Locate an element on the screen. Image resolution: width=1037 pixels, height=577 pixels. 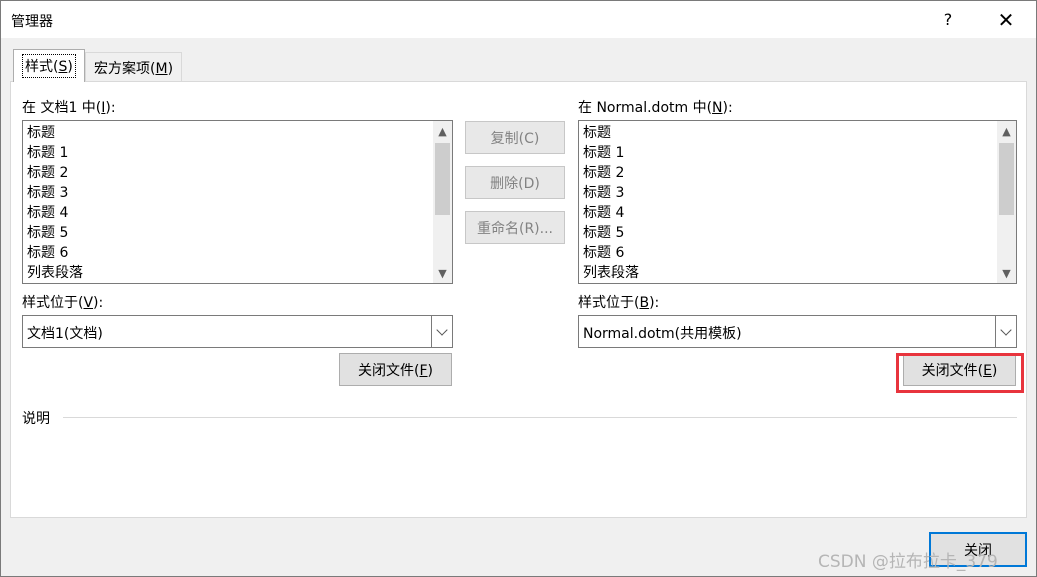
left-location-label: 样式位于(V): is located at coordinates (63, 303).